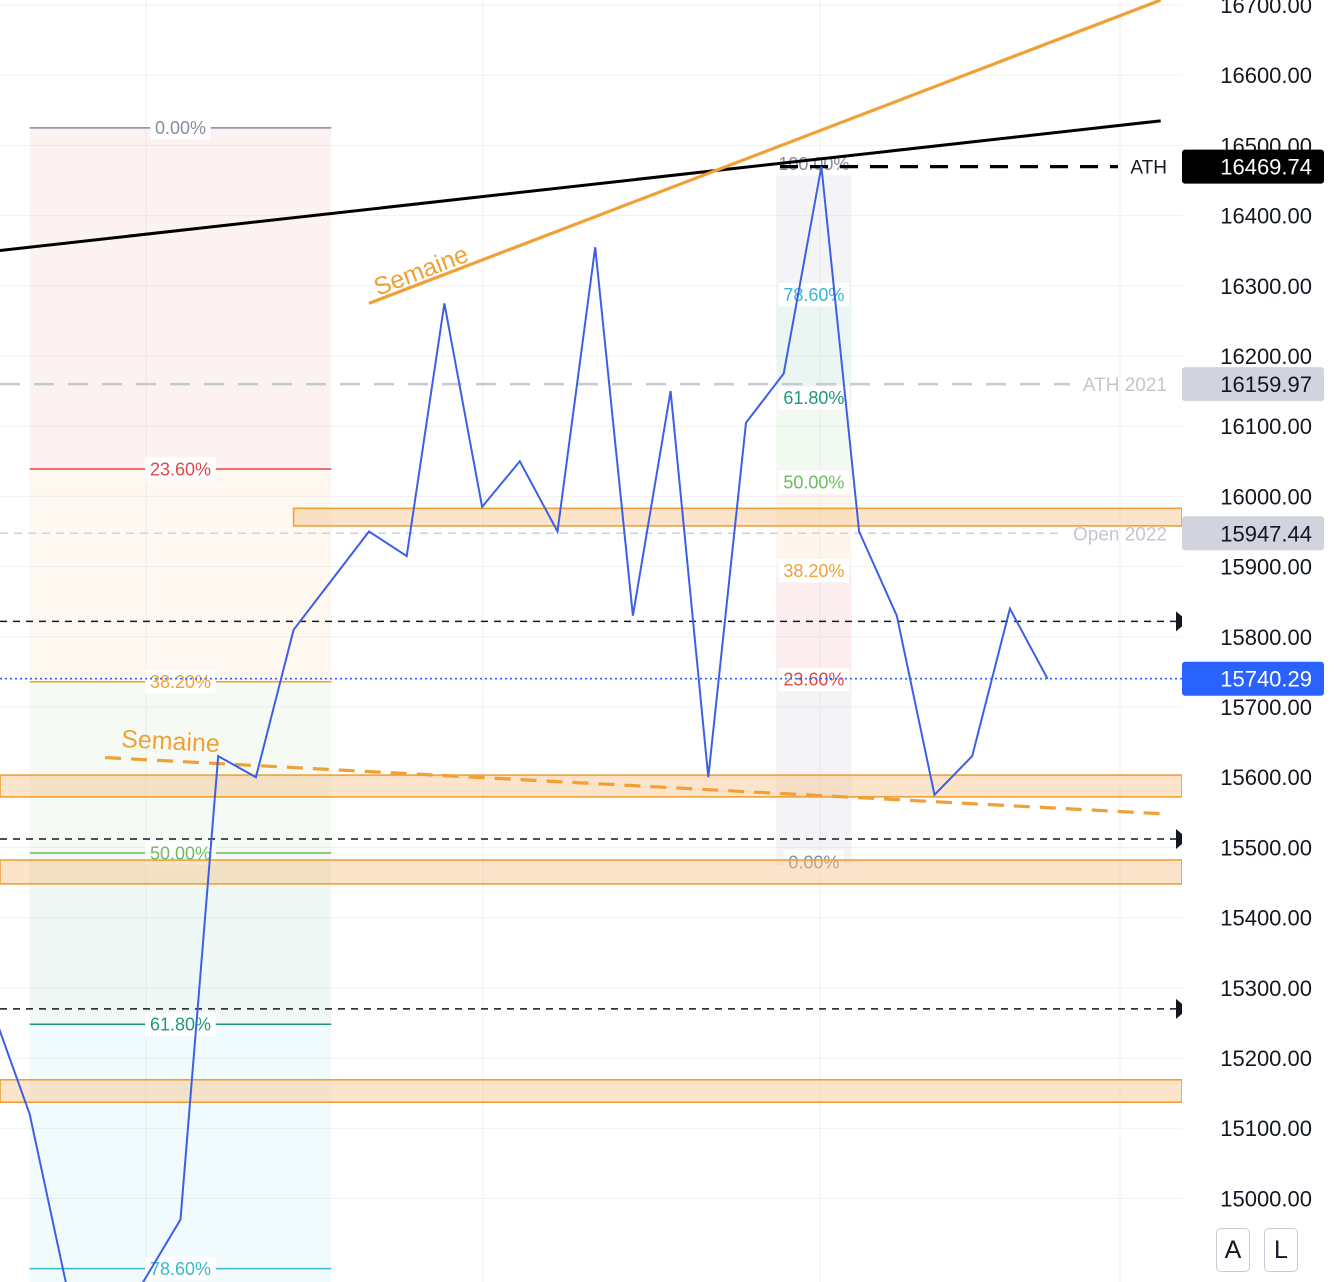  What do you see at coordinates (1266, 988) in the screenshot?
I see `price-tick-label: 15300.00` at bounding box center [1266, 988].